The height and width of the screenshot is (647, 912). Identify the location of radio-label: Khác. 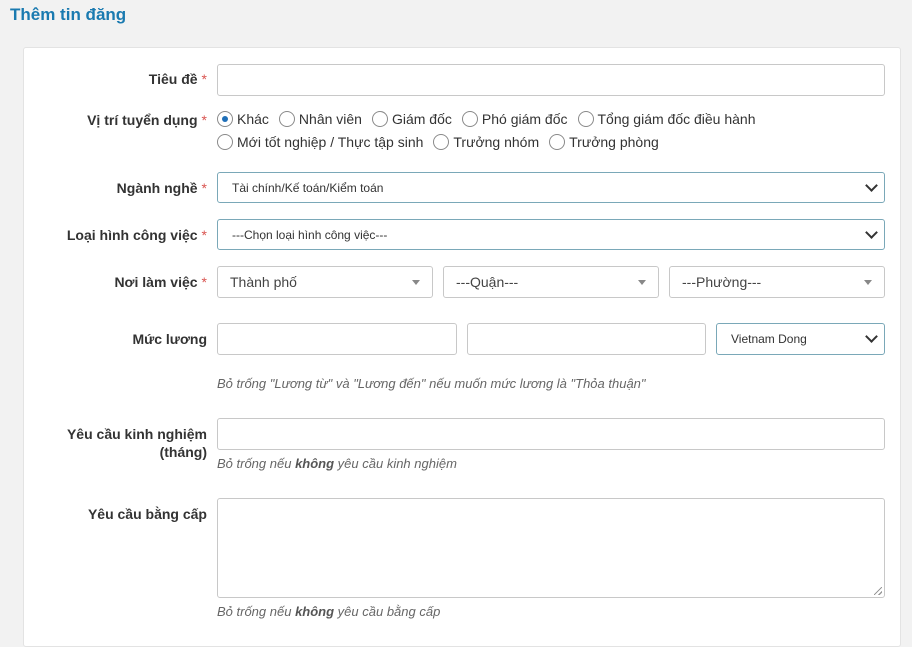
(253, 119).